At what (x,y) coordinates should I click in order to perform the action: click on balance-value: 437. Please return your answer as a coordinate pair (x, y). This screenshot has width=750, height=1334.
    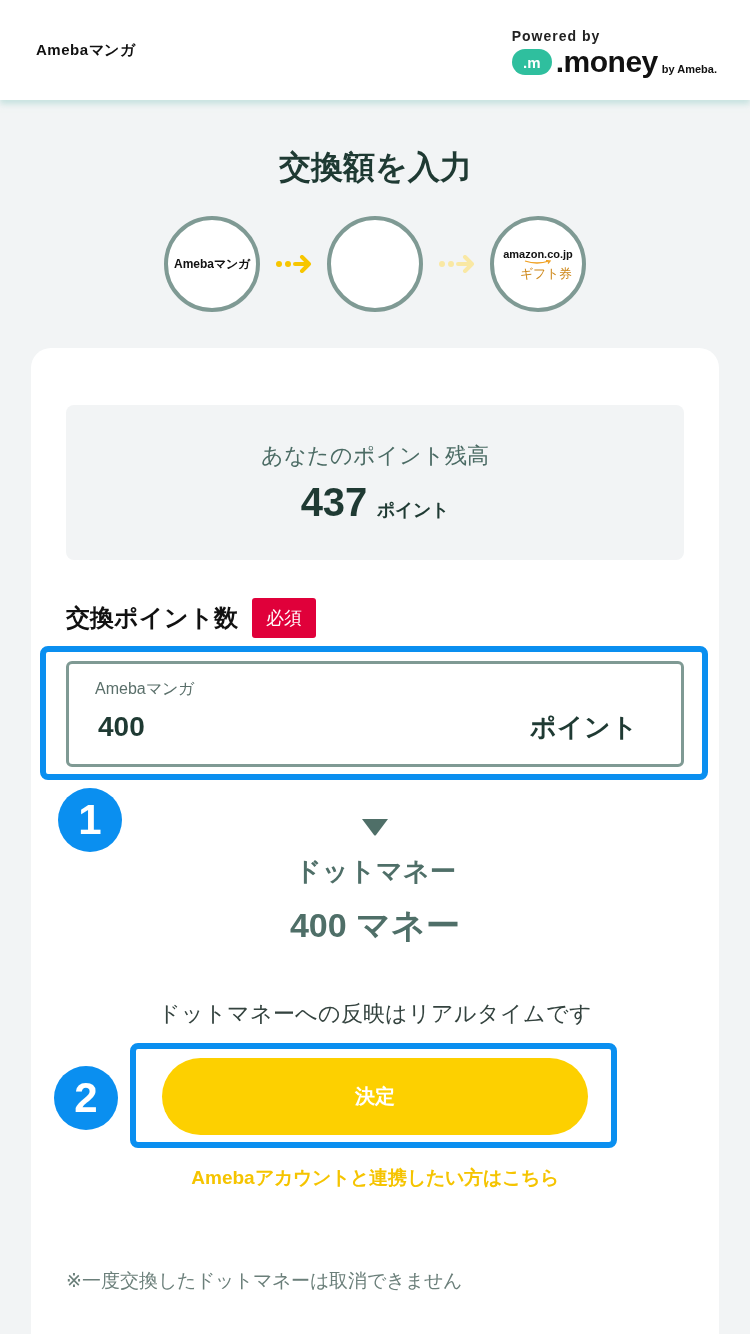
    Looking at the image, I should click on (334, 501).